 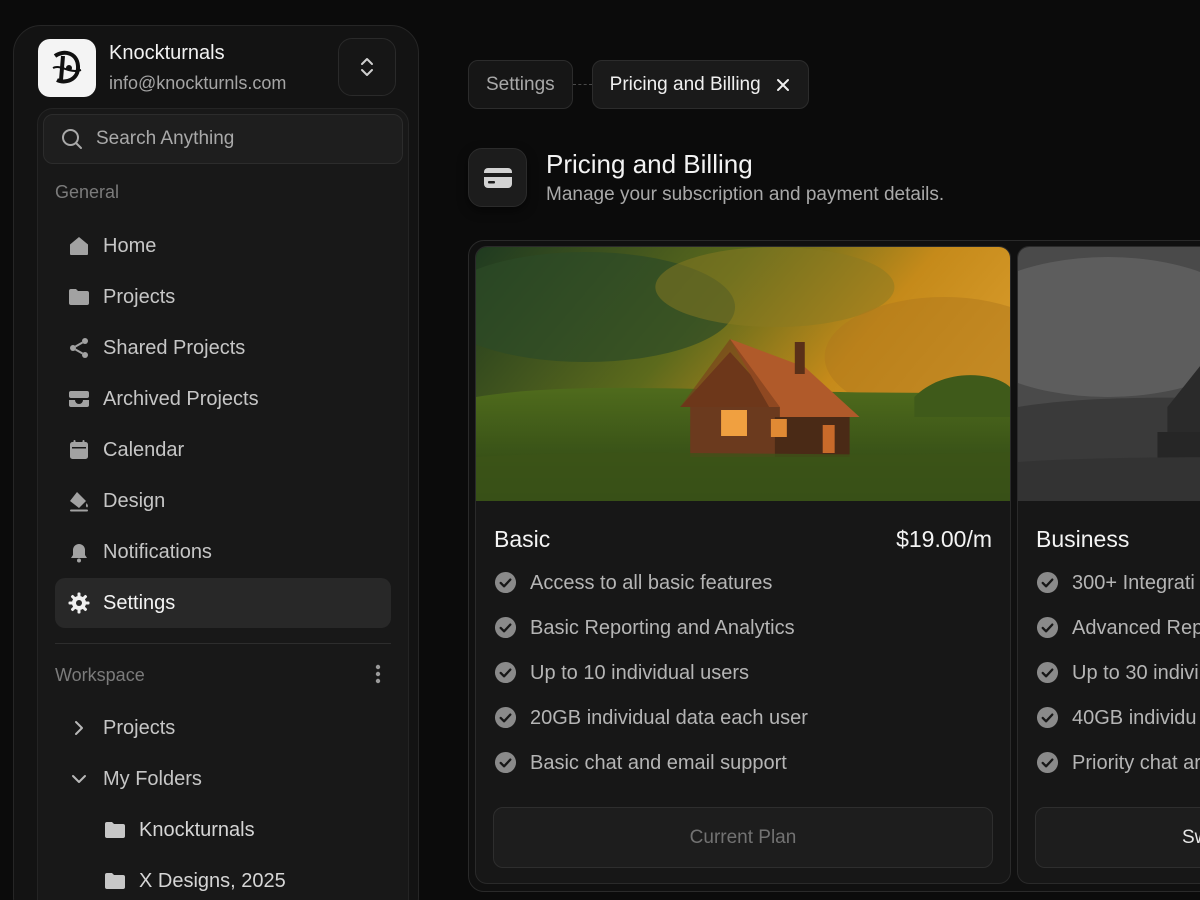 What do you see at coordinates (669, 718) in the screenshot?
I see `feature-text: 20GB individual data each user` at bounding box center [669, 718].